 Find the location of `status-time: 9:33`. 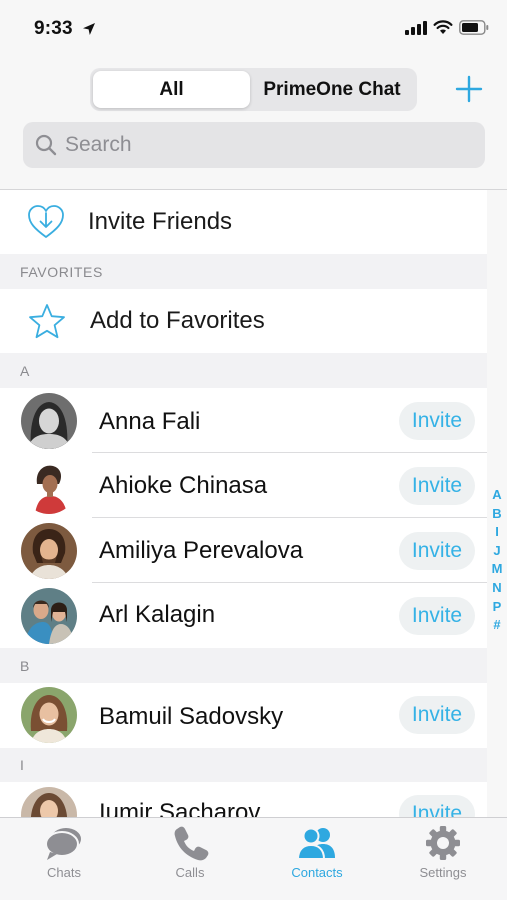

status-time: 9:33 is located at coordinates (53, 28).